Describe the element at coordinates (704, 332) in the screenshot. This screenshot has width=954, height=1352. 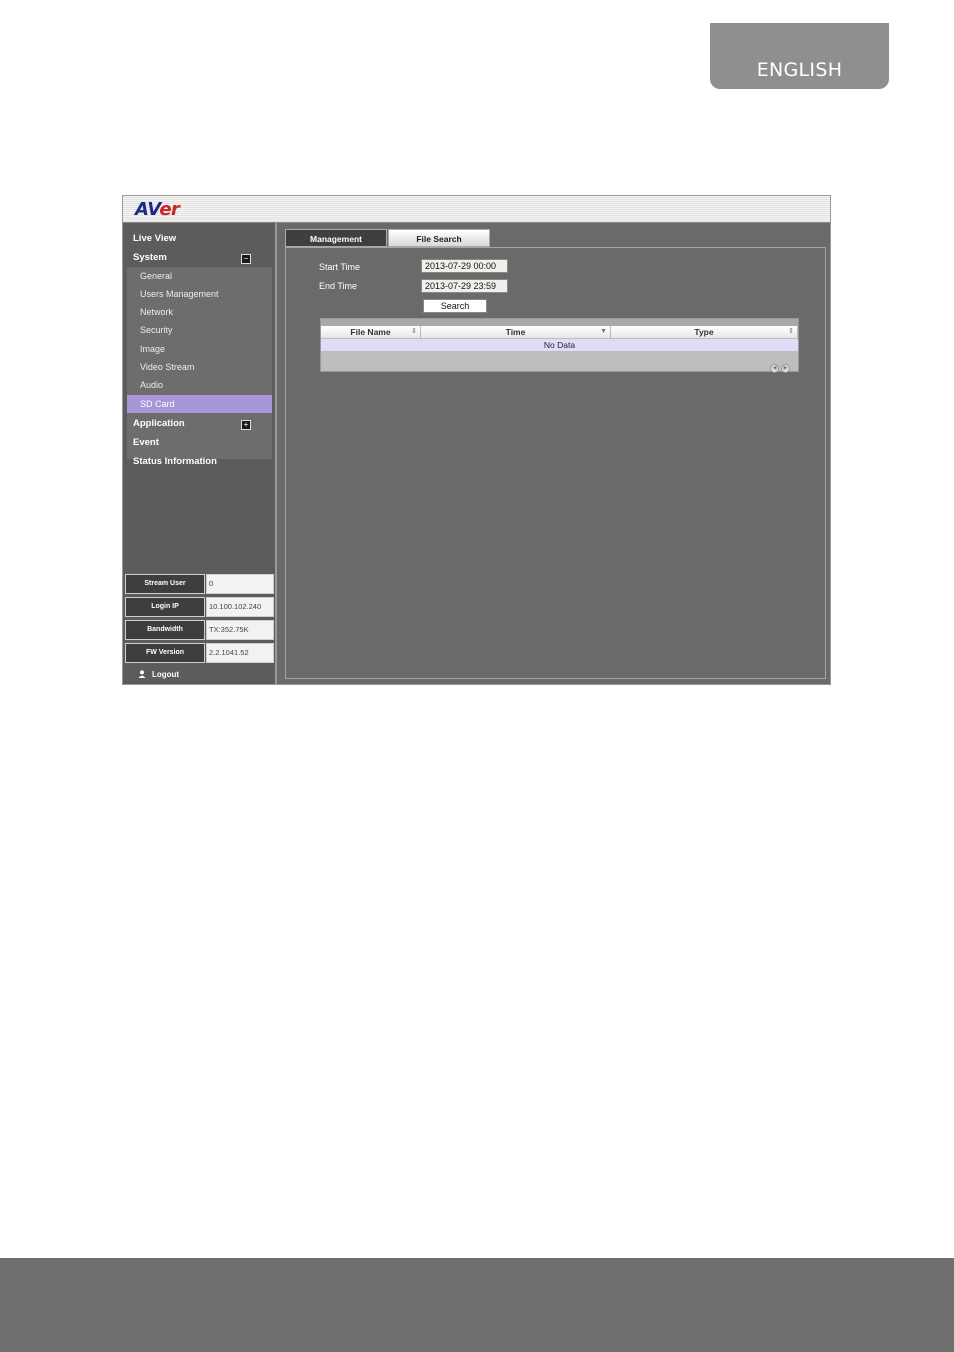
I see `column-header-type: Type ⇕` at that location.